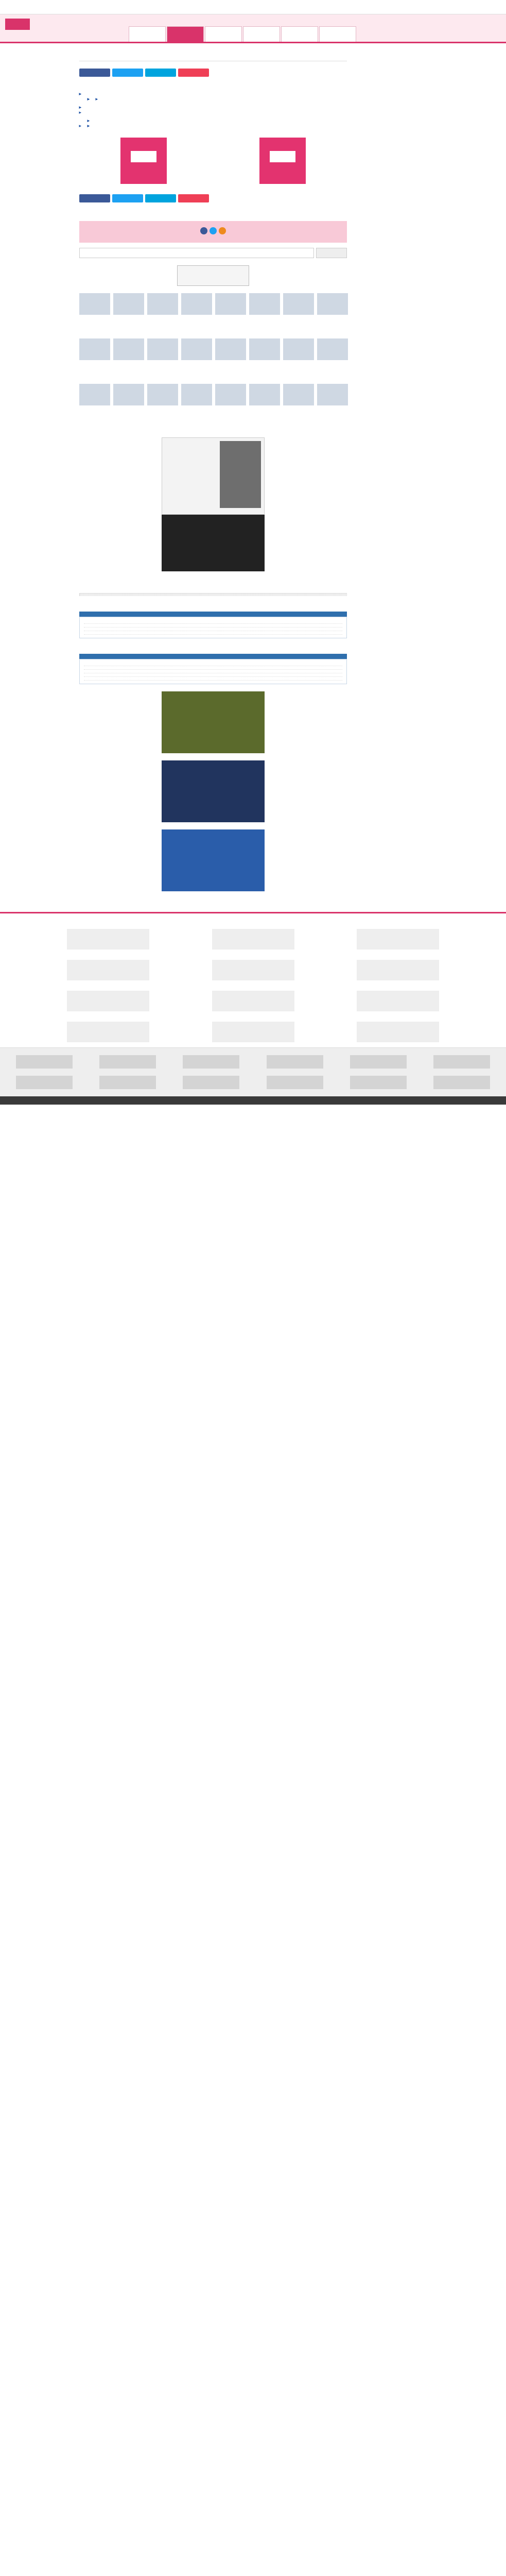 The height and width of the screenshot is (2576, 506). I want to click on job-ad-banner, so click(213, 476).